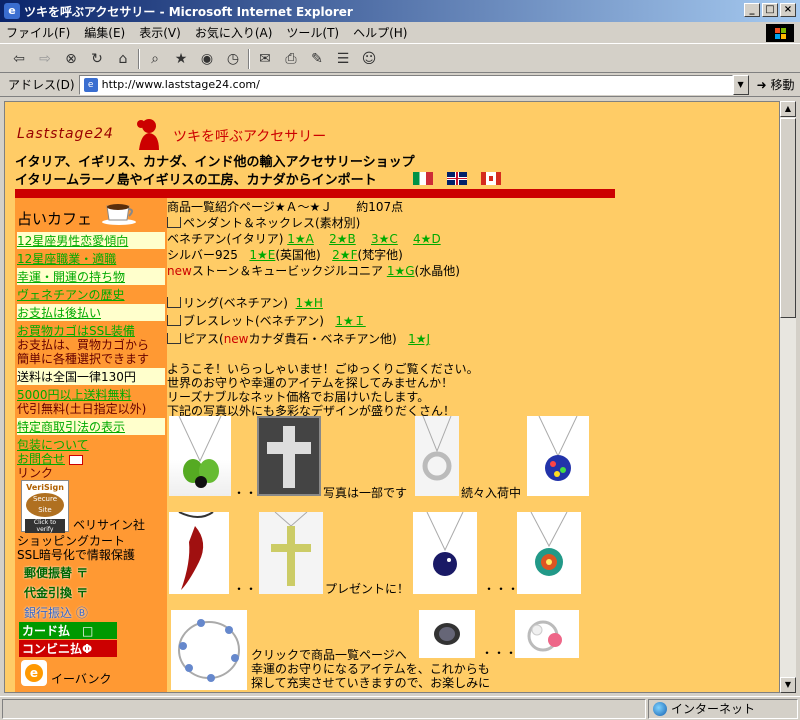 The height and width of the screenshot is (720, 800). What do you see at coordinates (317, 59) in the screenshot?
I see `edit-icon: ✎` at bounding box center [317, 59].